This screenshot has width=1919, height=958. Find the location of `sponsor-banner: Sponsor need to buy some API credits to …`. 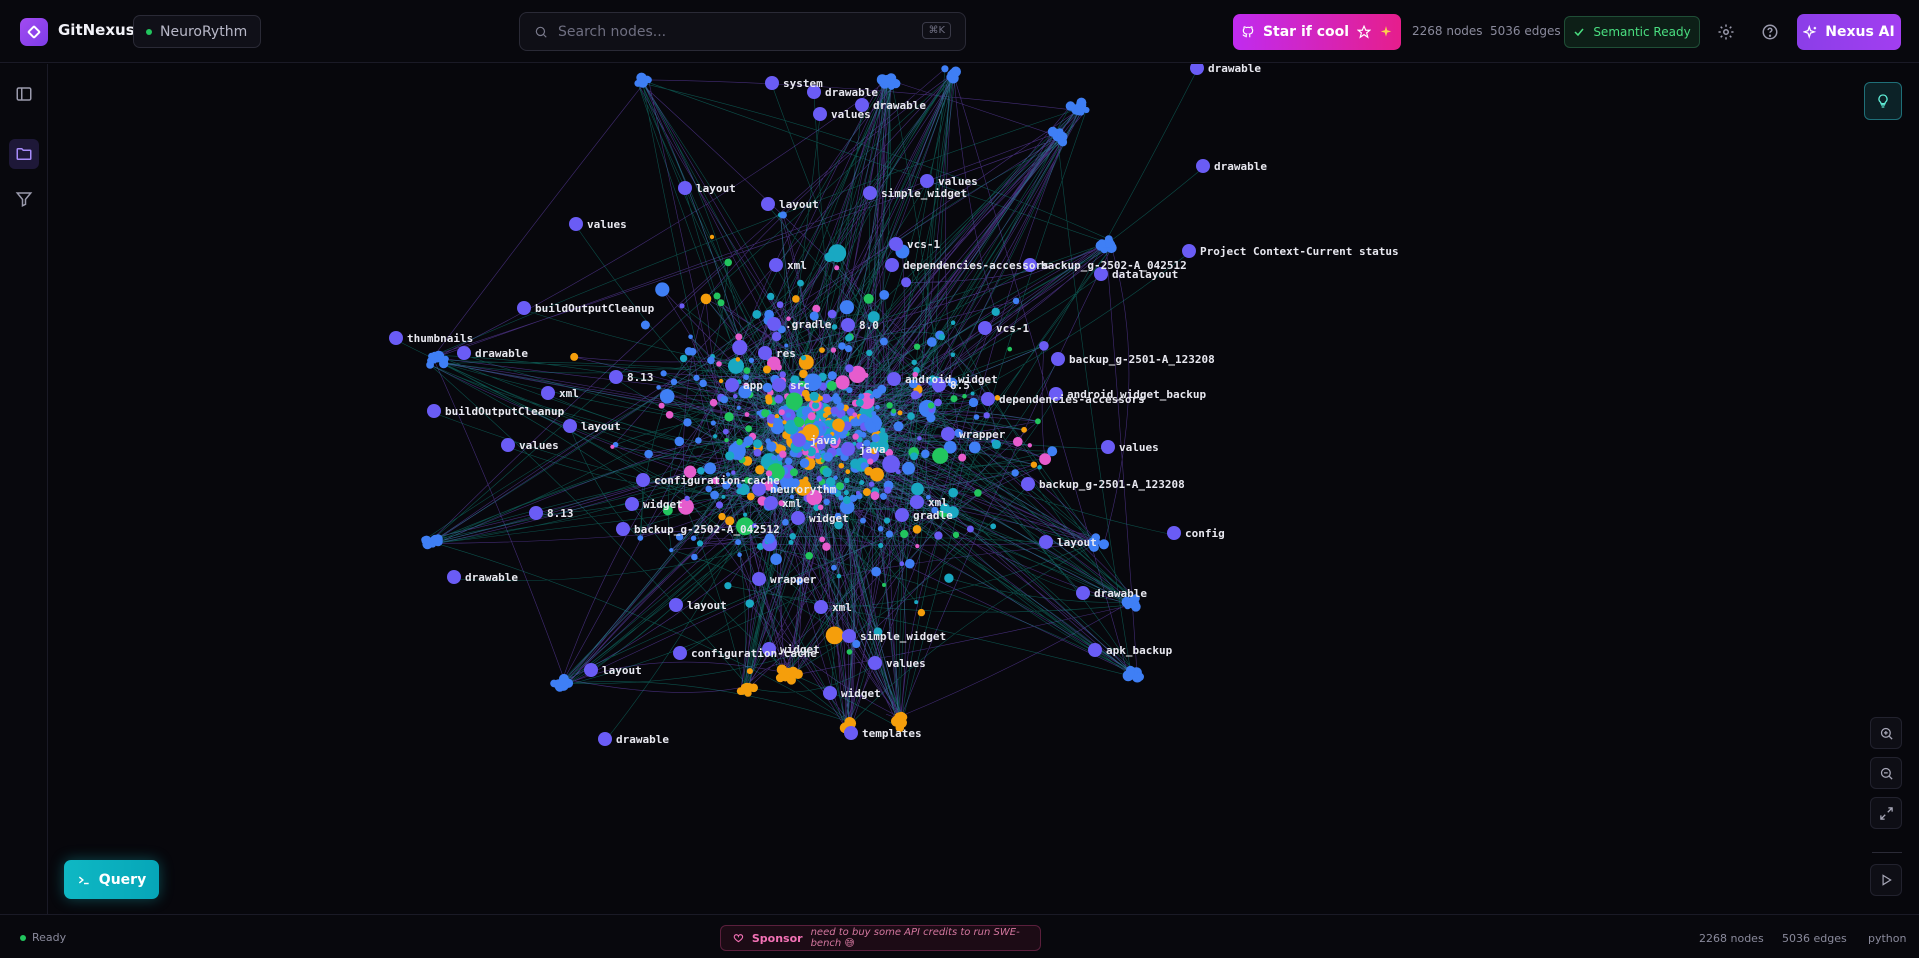

sponsor-banner: Sponsor need to buy some API credits to … is located at coordinates (880, 938).